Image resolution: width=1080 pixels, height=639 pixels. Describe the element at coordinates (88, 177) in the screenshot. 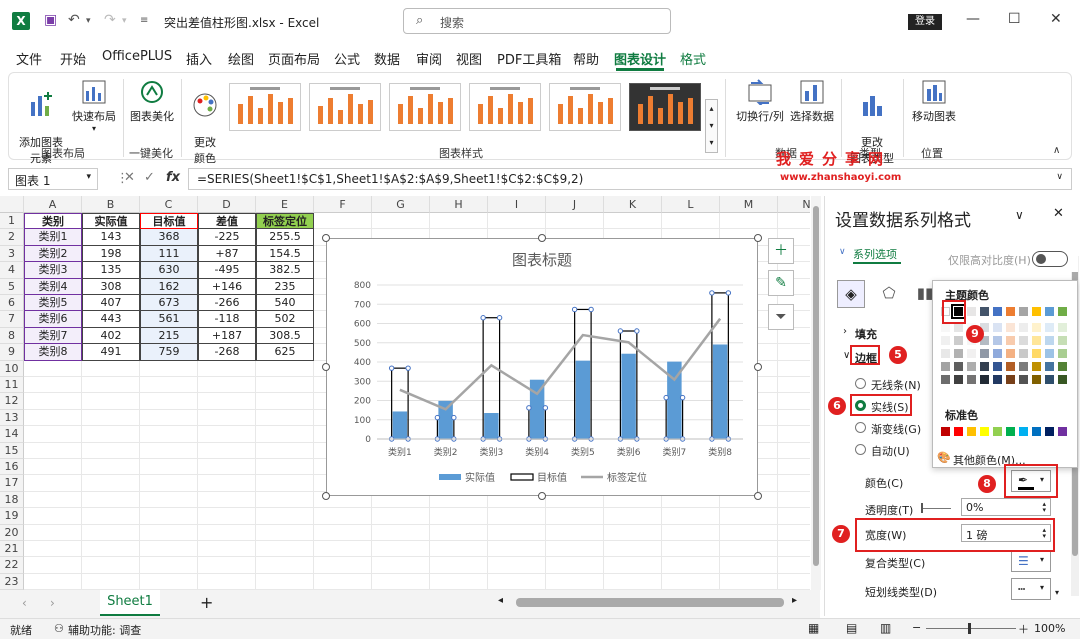

I see `name-box-dropdown-icon: ▾` at that location.